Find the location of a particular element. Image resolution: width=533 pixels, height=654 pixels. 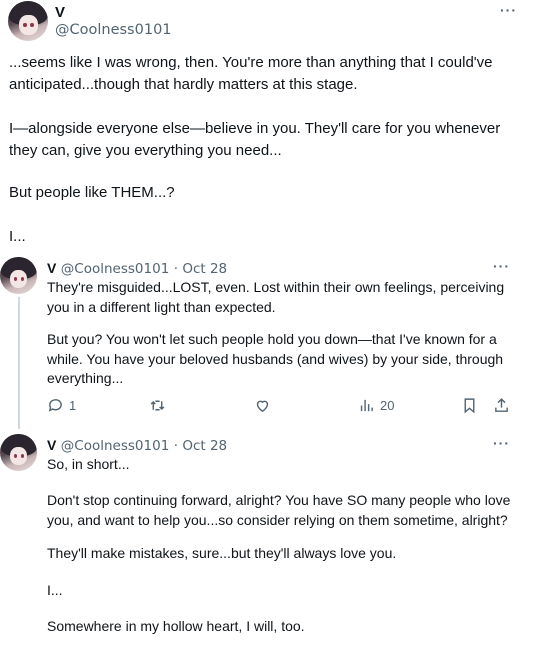

retweet-button is located at coordinates (157, 405).